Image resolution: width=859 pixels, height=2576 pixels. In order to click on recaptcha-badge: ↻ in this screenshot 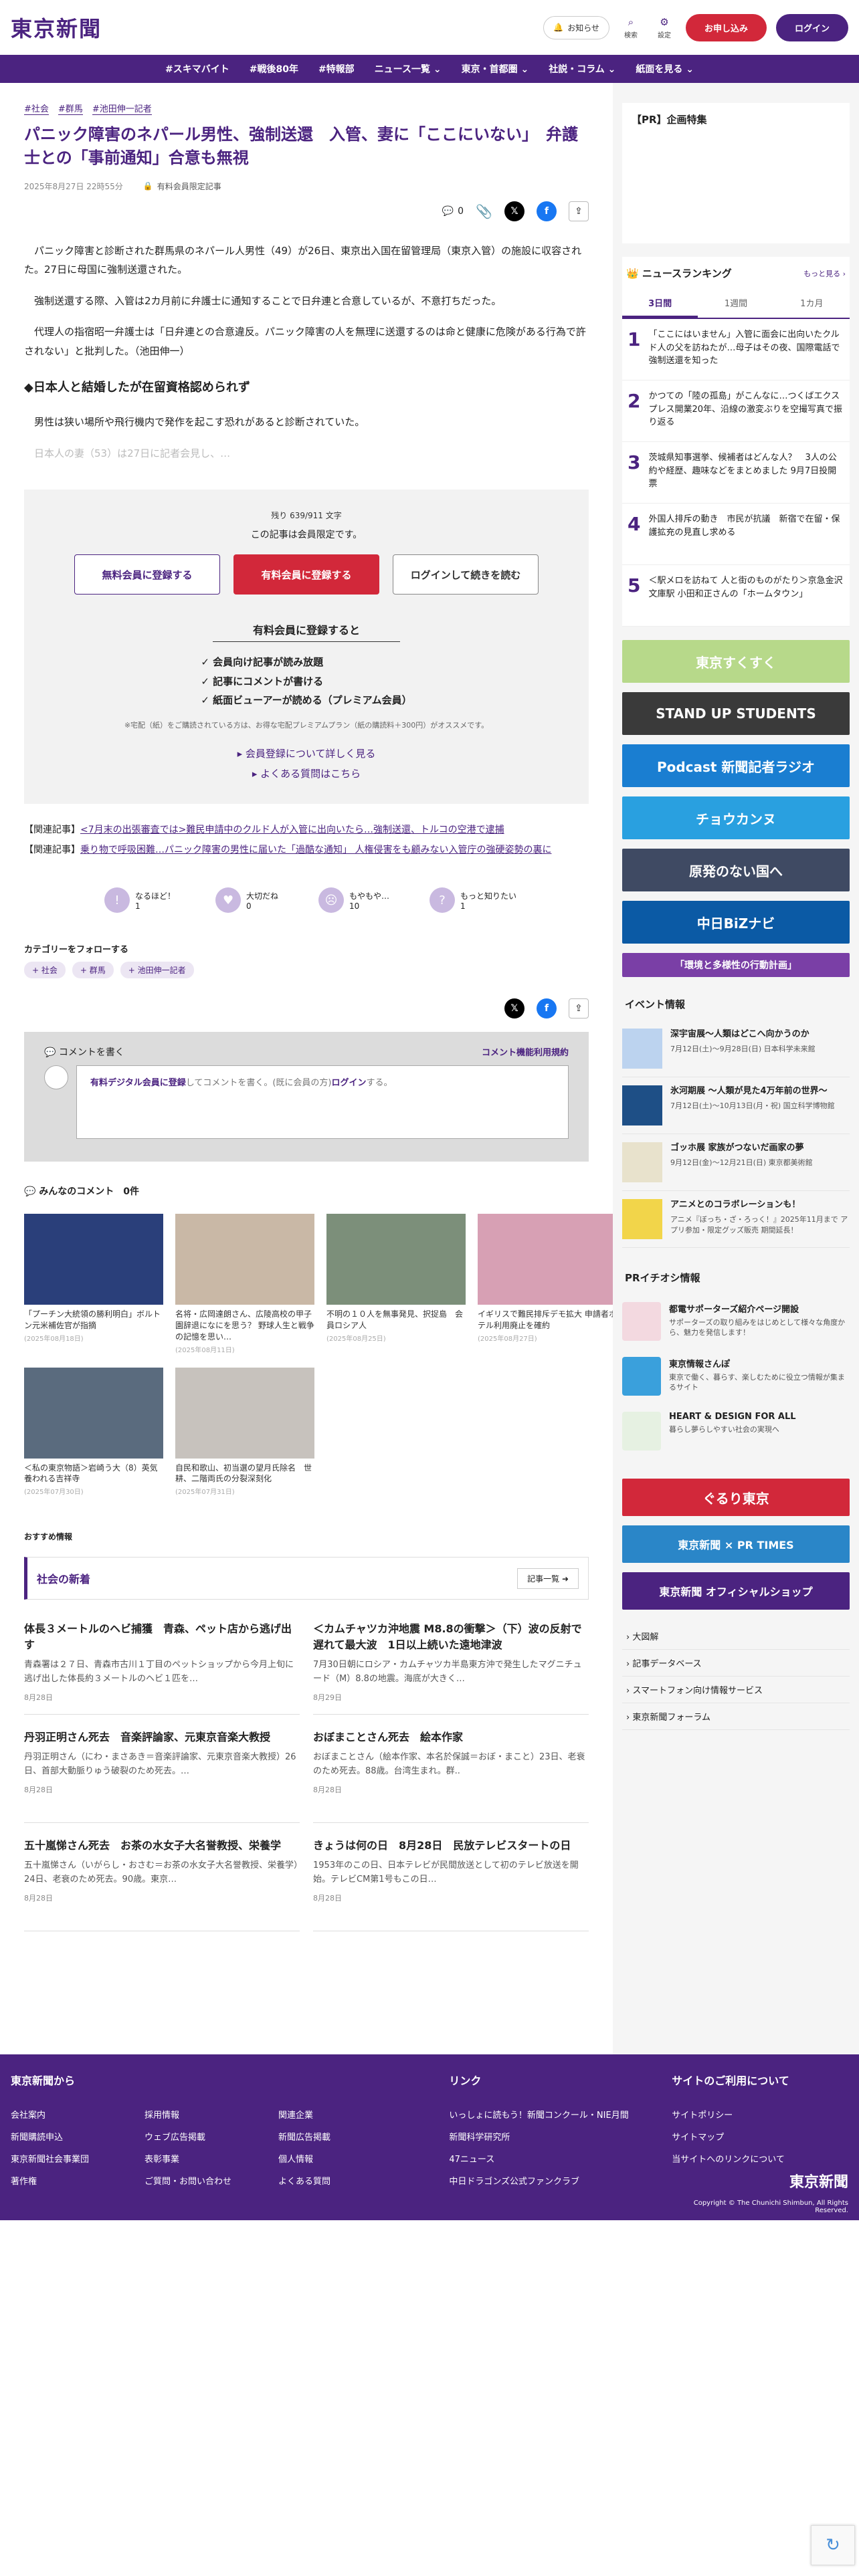, I will do `click(833, 2545)`.